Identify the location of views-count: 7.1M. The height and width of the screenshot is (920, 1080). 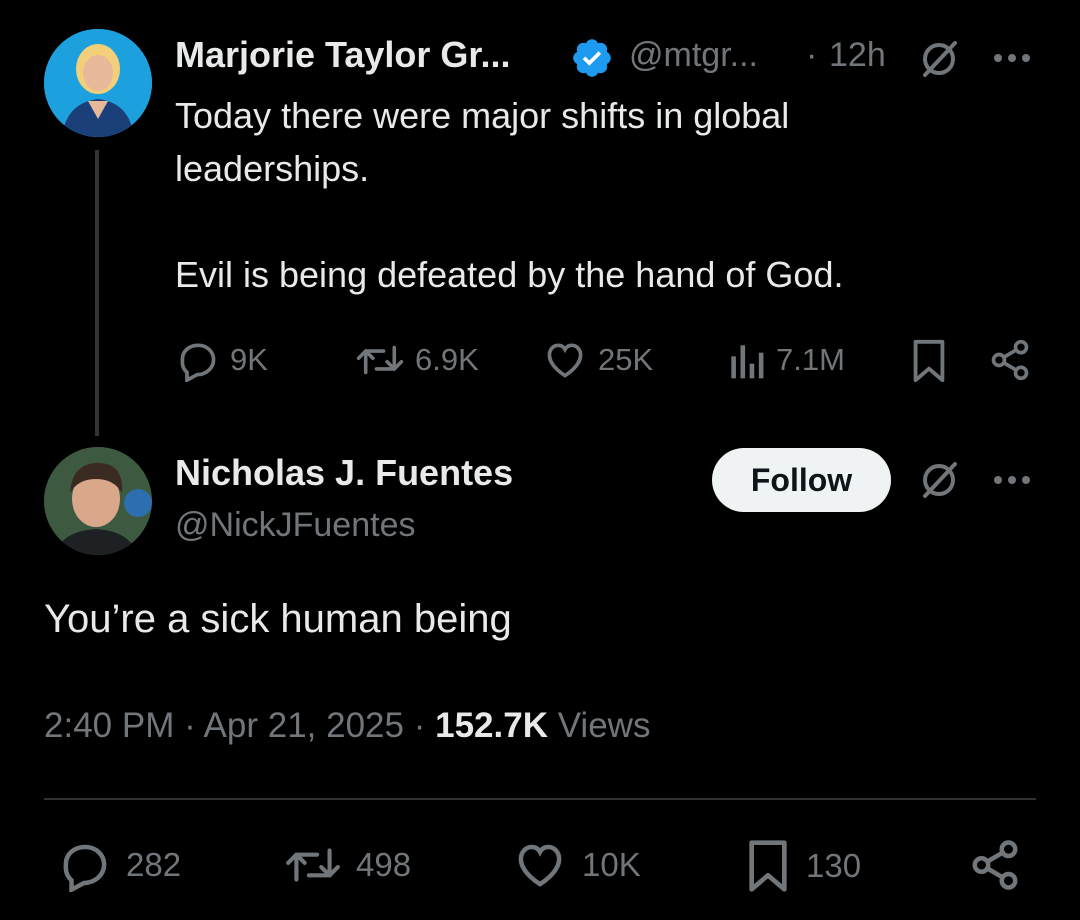
(810, 359).